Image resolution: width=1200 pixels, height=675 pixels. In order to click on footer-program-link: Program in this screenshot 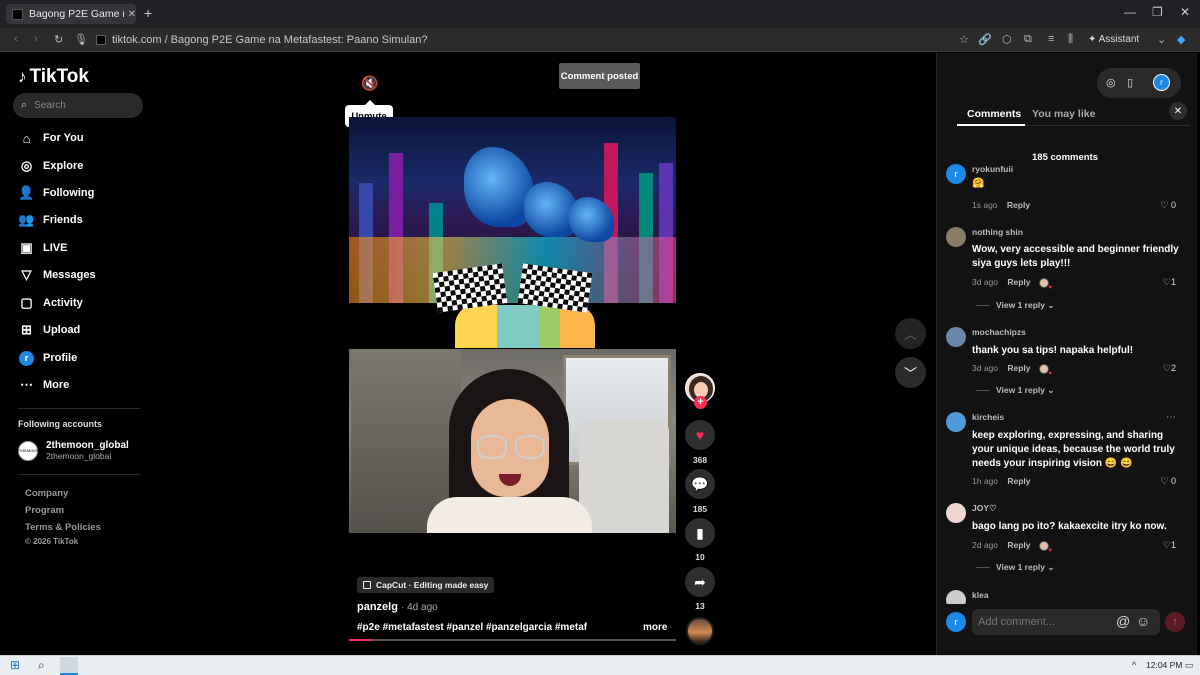, I will do `click(44, 510)`.